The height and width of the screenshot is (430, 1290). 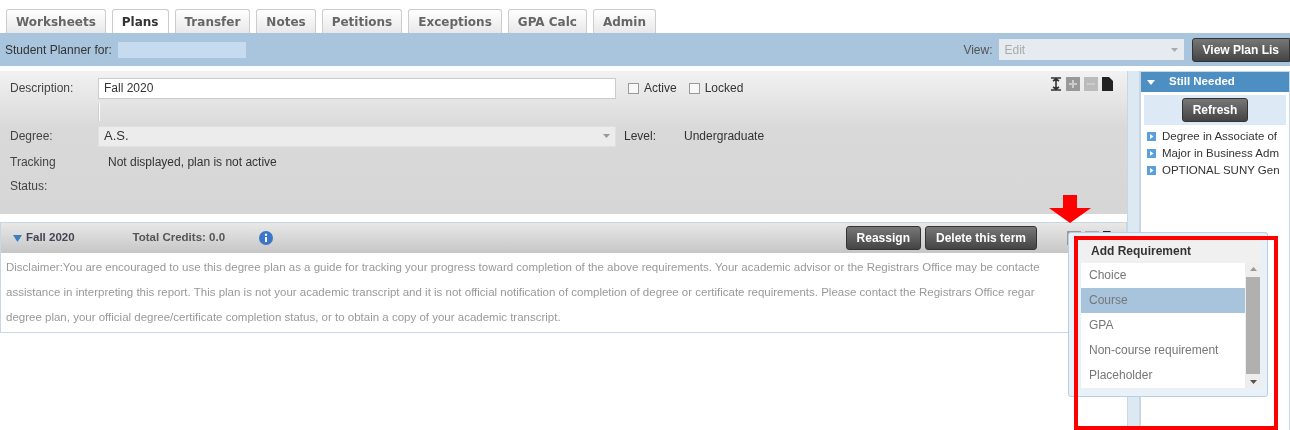 I want to click on reassign-button: Reassign, so click(x=883, y=238).